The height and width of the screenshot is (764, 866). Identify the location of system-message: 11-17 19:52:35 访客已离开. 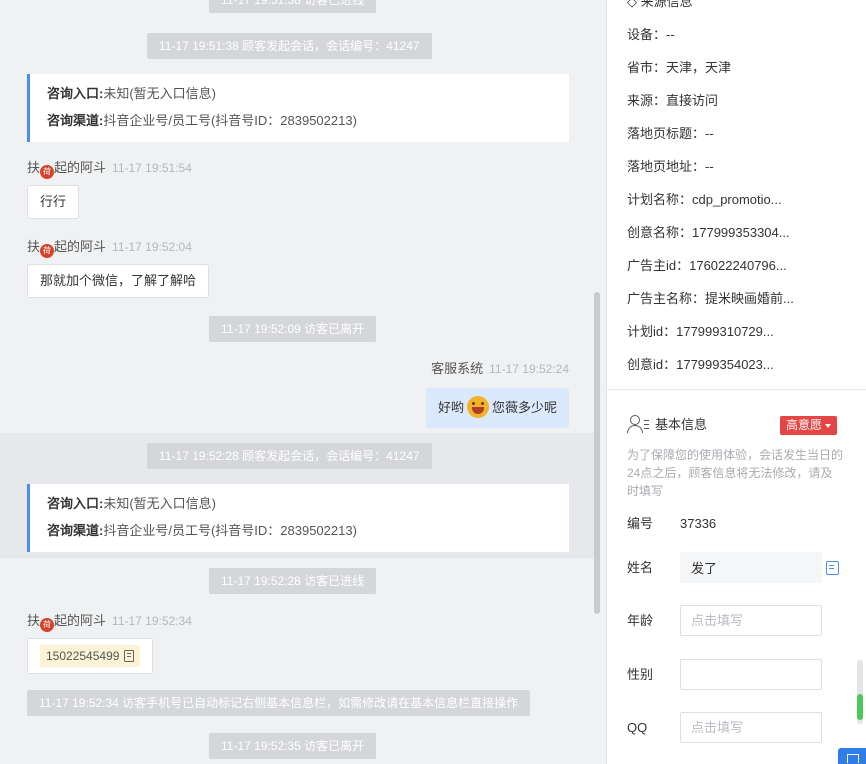
(293, 746).